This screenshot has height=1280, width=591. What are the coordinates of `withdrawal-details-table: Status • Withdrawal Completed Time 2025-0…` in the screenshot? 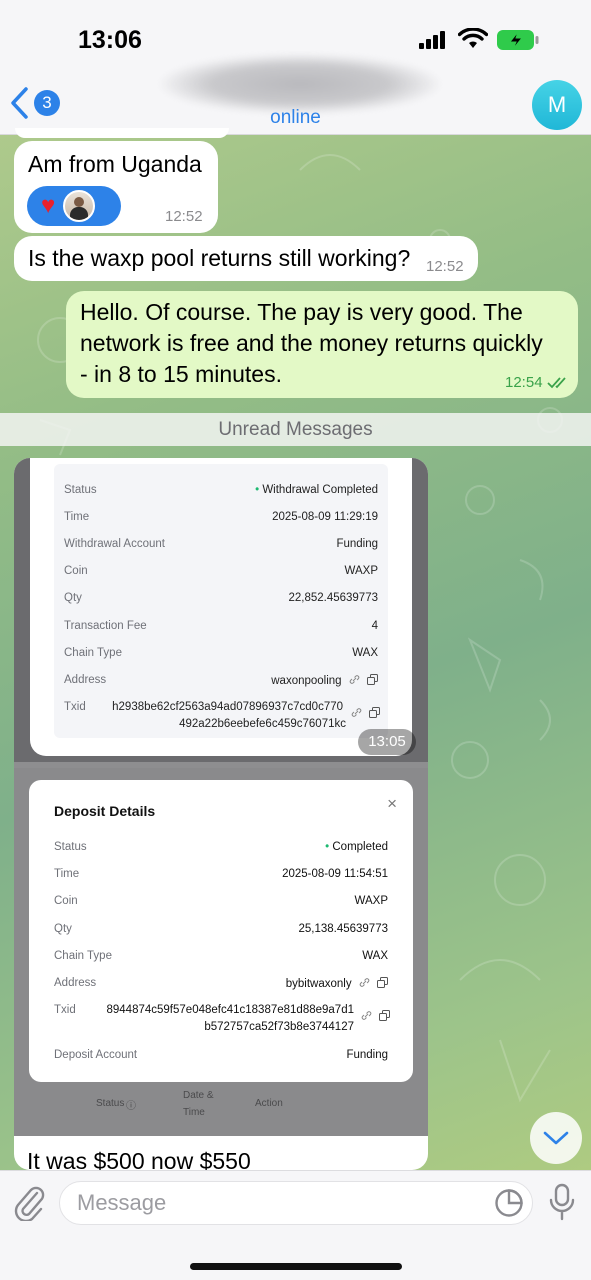 It's located at (221, 601).